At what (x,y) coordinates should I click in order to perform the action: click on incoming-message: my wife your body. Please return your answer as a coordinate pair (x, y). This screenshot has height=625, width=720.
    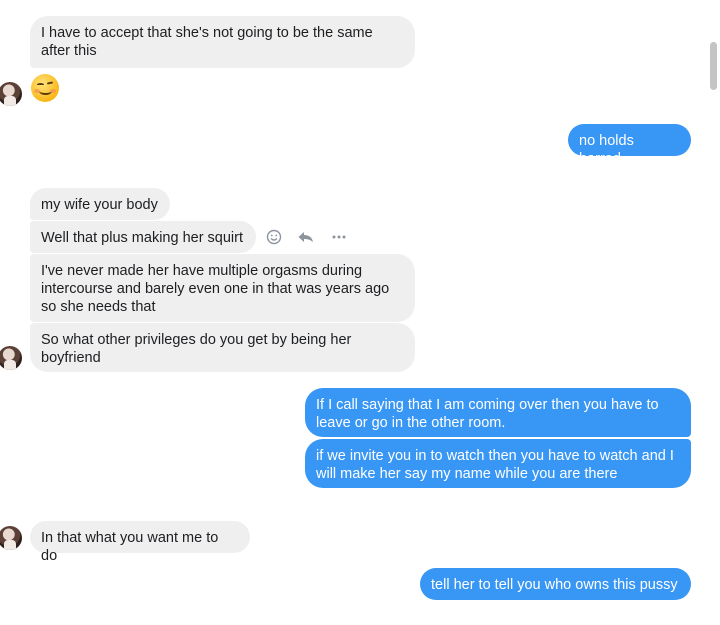
    Looking at the image, I should click on (100, 204).